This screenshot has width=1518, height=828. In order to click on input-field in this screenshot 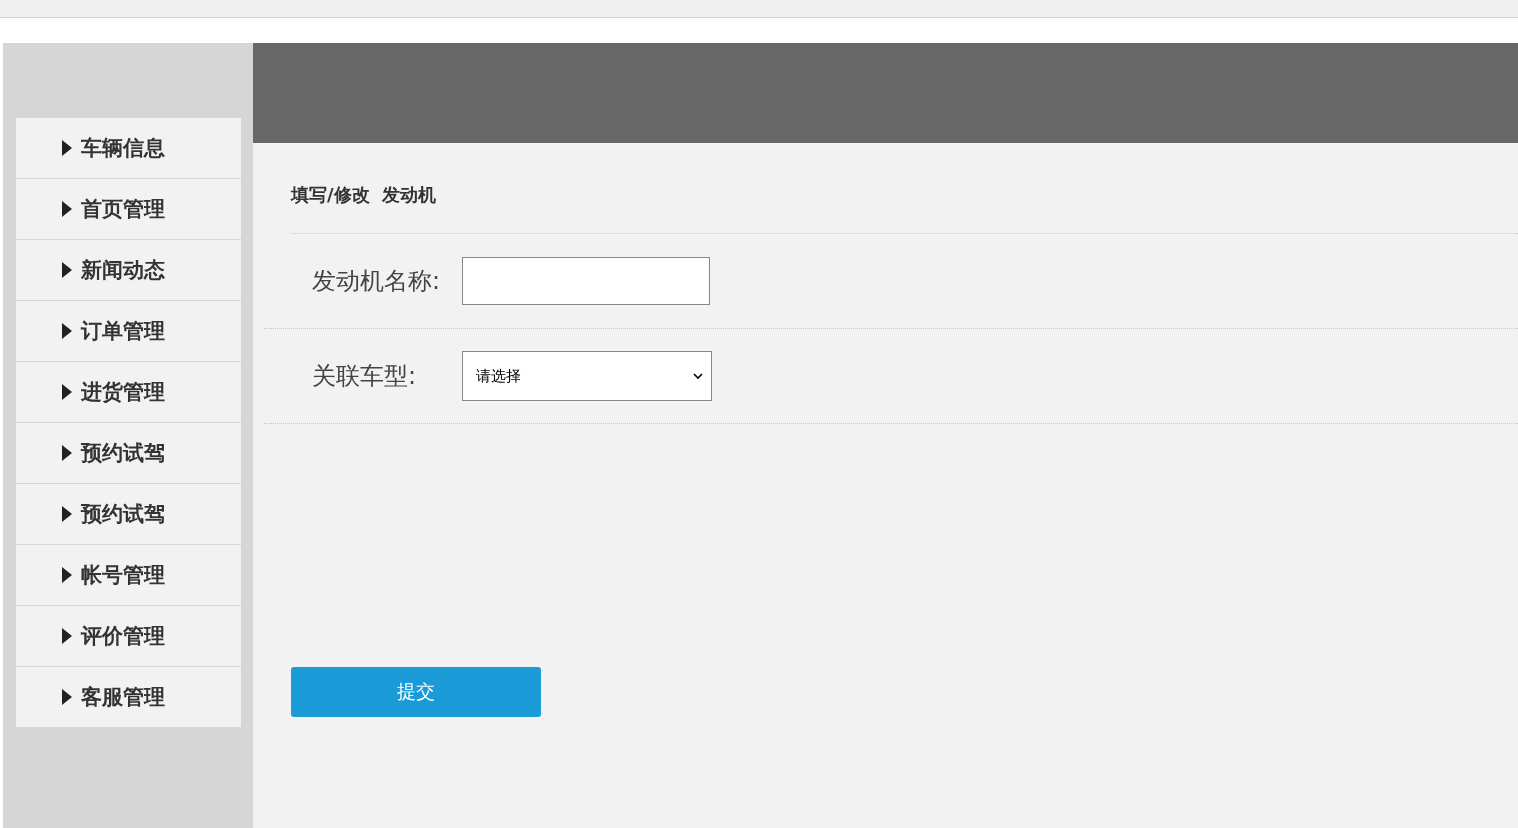, I will do `click(586, 281)`.